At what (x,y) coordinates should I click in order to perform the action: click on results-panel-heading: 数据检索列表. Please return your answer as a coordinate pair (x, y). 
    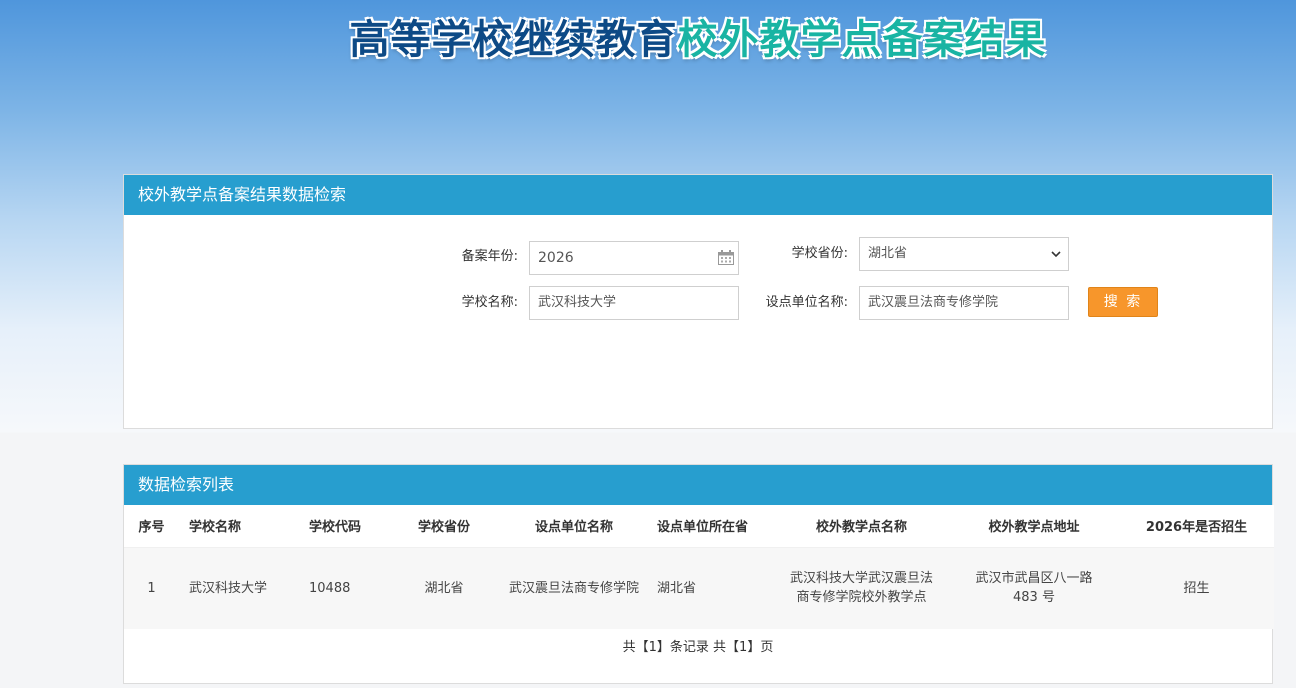
    Looking at the image, I should click on (698, 485).